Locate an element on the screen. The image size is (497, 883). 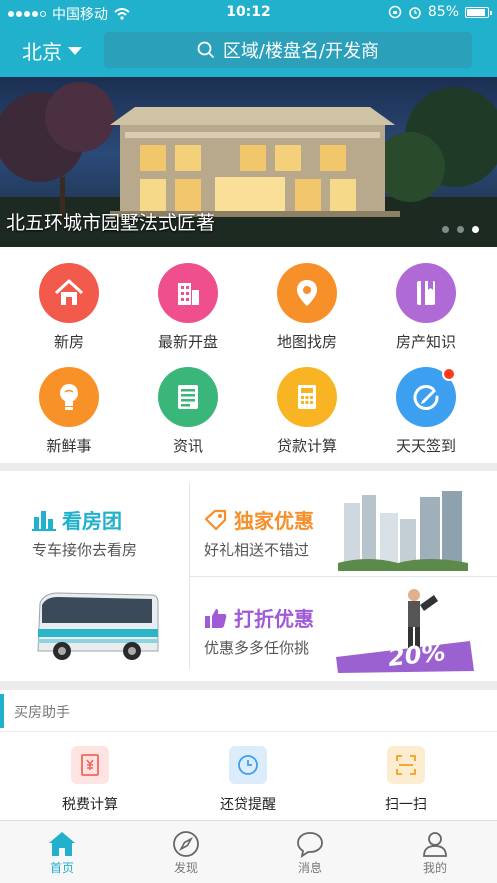
tab-home: 首页 is located at coordinates (62, 852).